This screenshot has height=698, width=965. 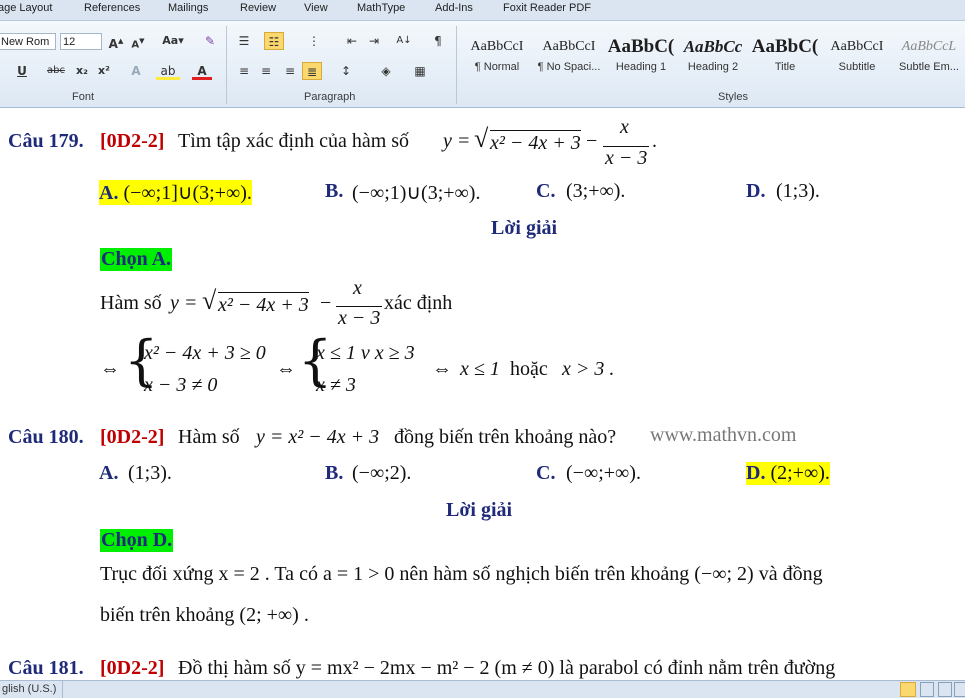 I want to click on style-name: Title, so click(x=785, y=67).